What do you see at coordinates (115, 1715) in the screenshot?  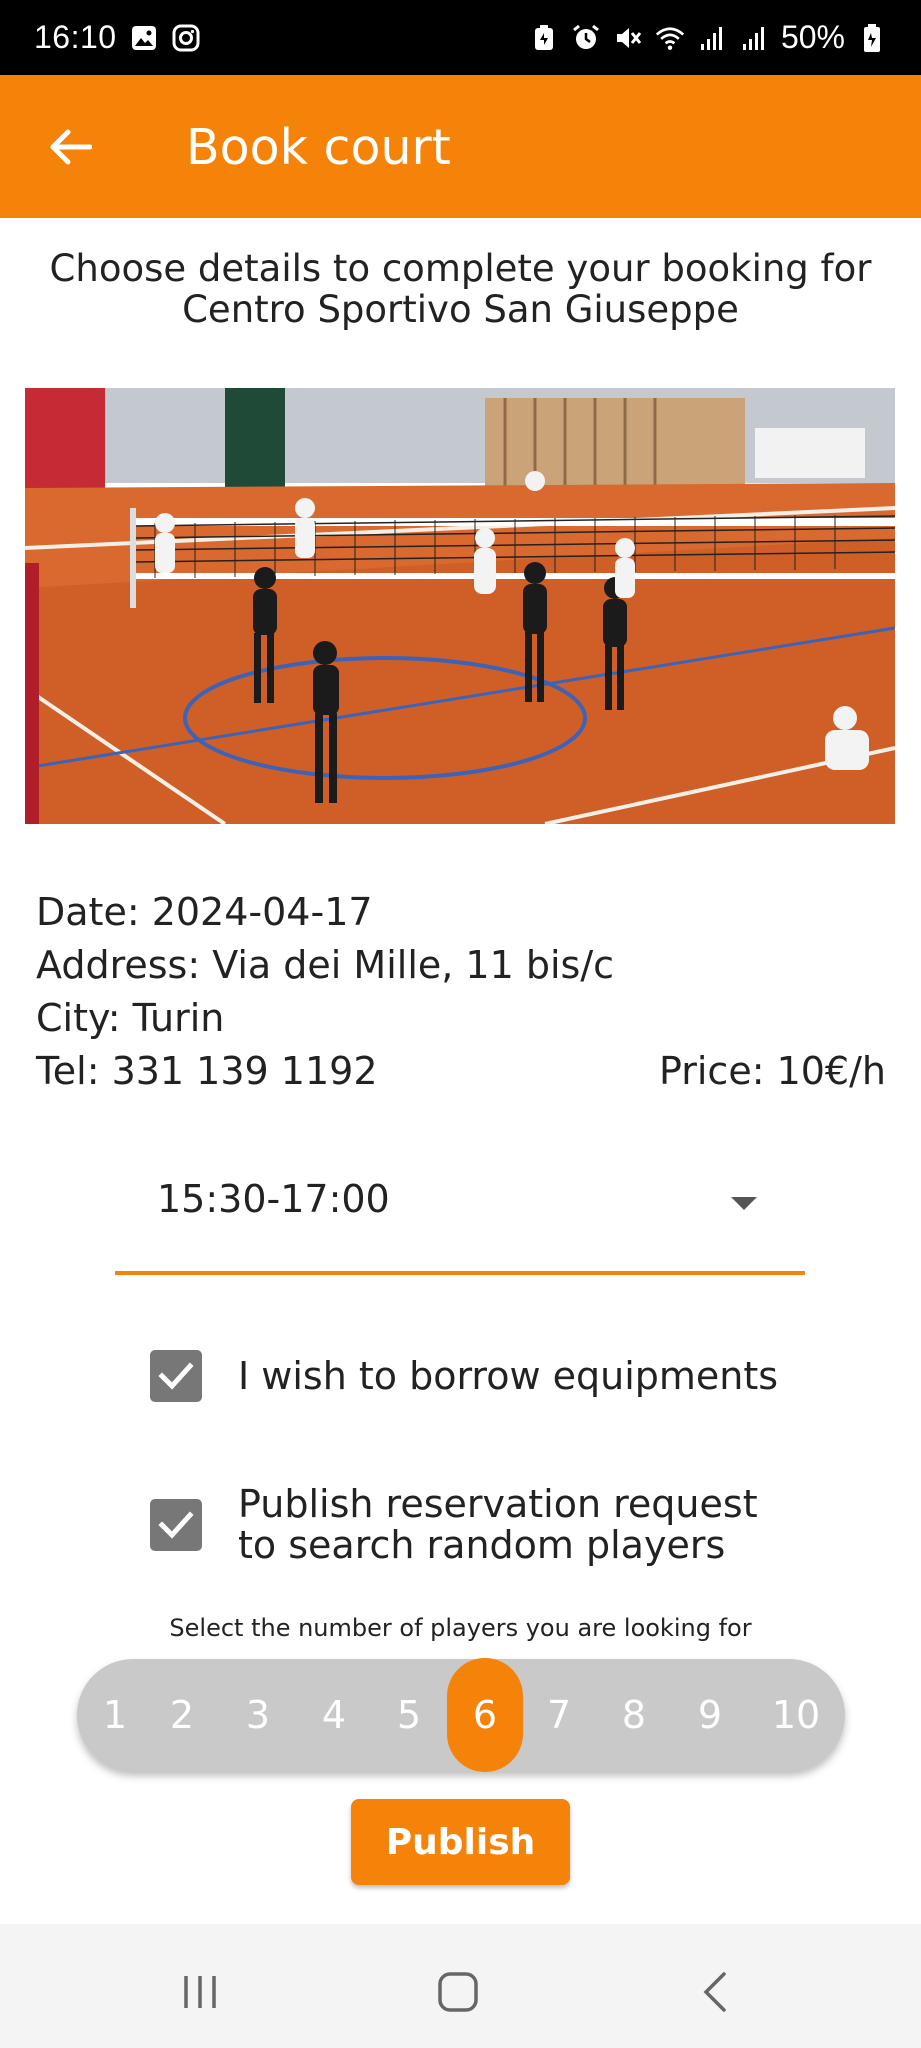 I see `player-option-1: 1` at bounding box center [115, 1715].